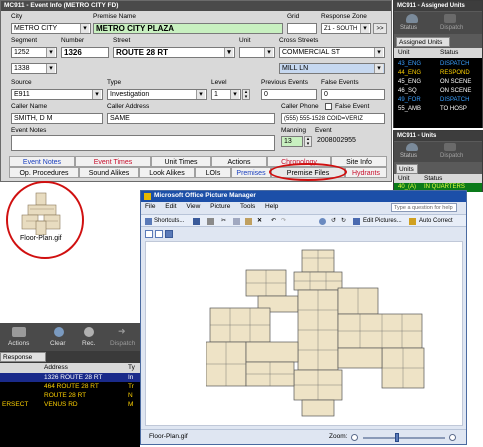  What do you see at coordinates (44, 172) in the screenshot?
I see `tab-op-procedures: Op. Procedures` at bounding box center [44, 172].